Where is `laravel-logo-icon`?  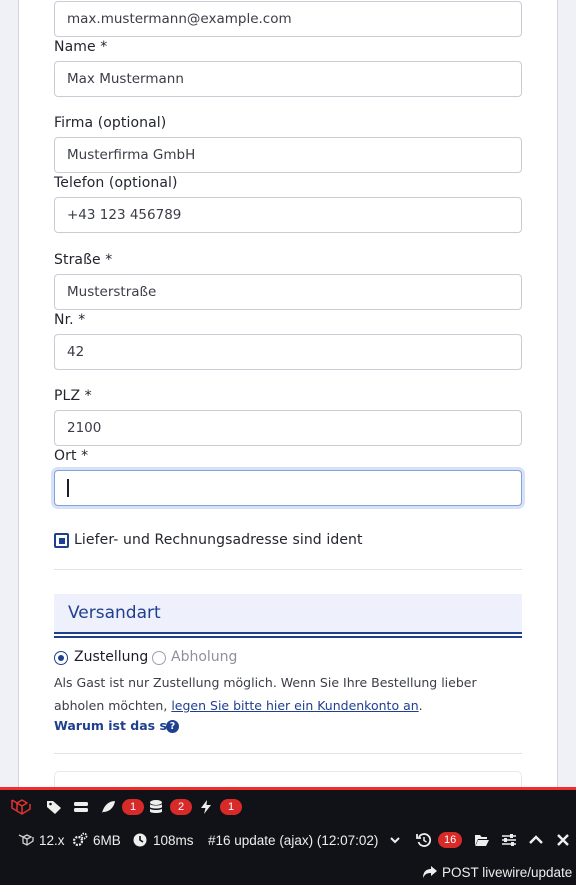 laravel-logo-icon is located at coordinates (21, 807).